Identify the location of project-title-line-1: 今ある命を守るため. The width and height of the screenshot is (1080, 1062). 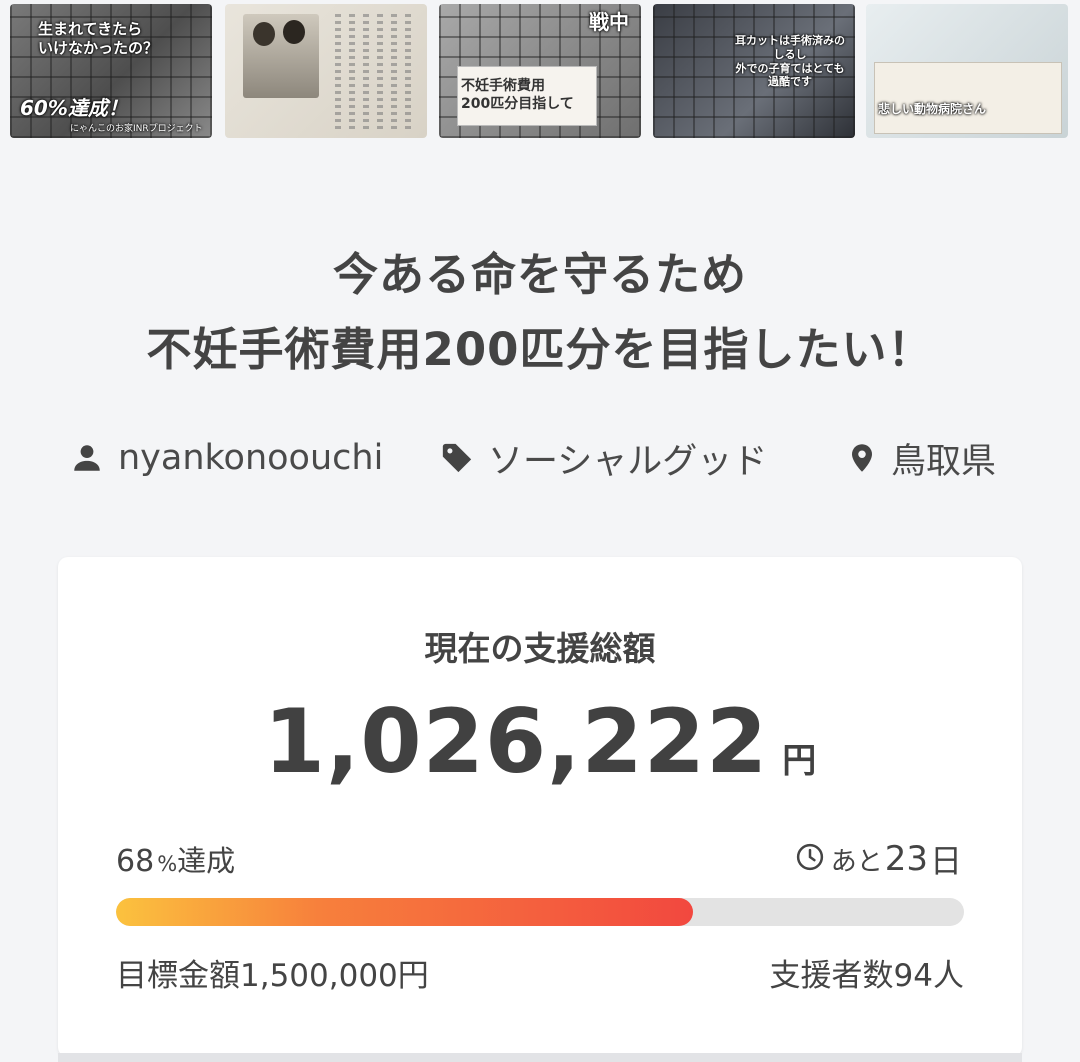
(539, 274).